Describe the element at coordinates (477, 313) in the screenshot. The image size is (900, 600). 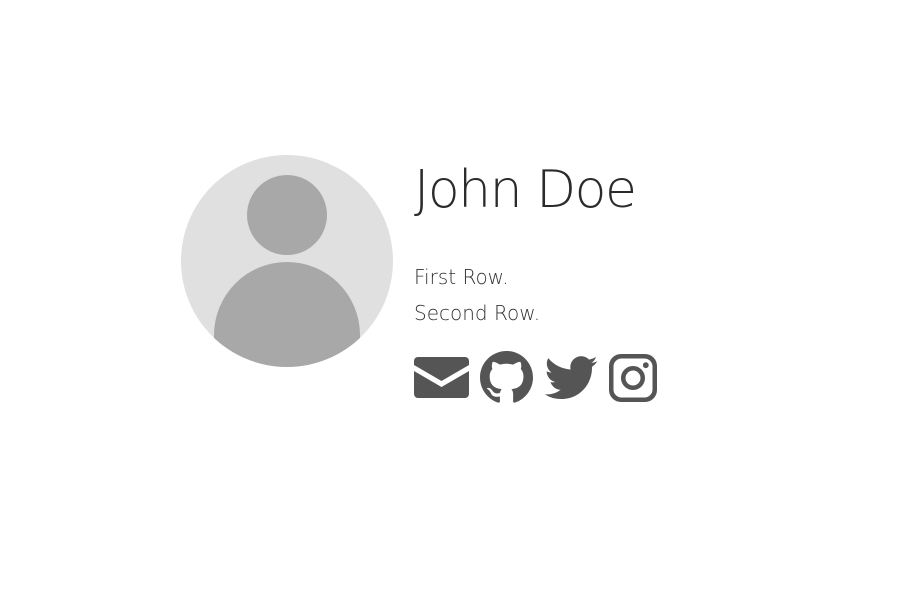
I see `profile-row-second: Second Row.` at that location.